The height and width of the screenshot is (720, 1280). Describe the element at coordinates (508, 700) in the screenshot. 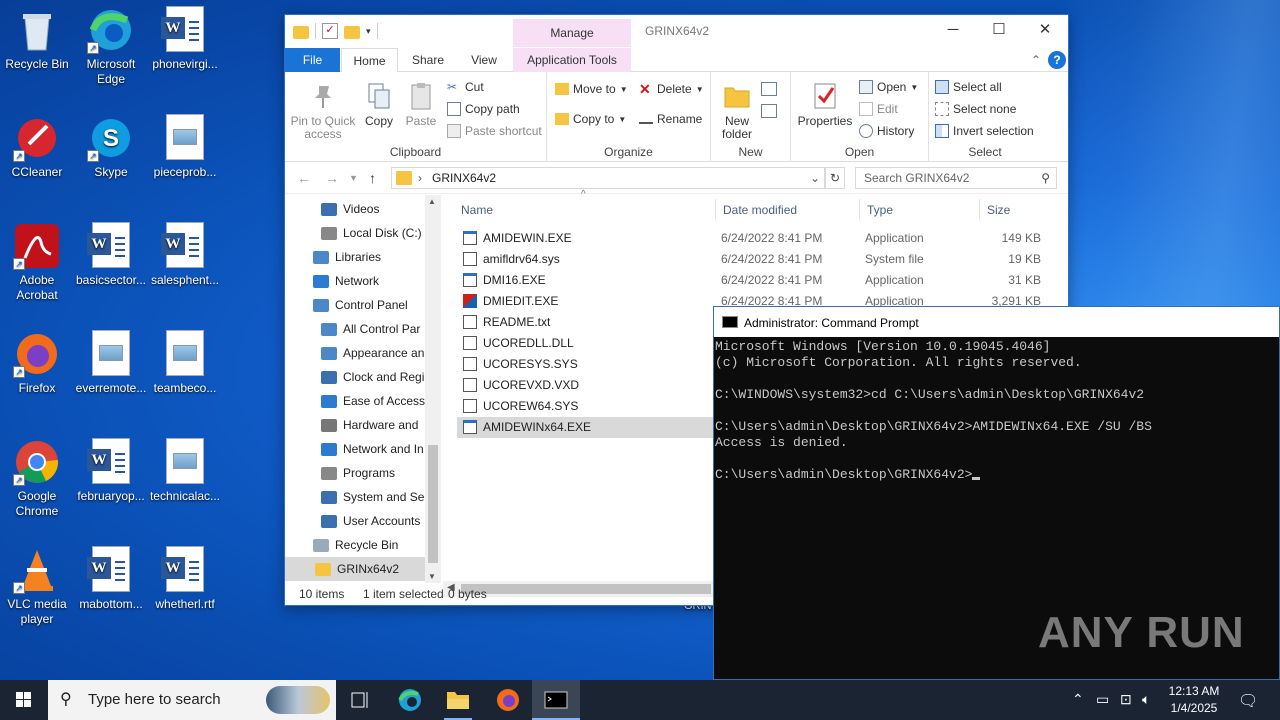

I see `taskbar-firefox-button` at that location.